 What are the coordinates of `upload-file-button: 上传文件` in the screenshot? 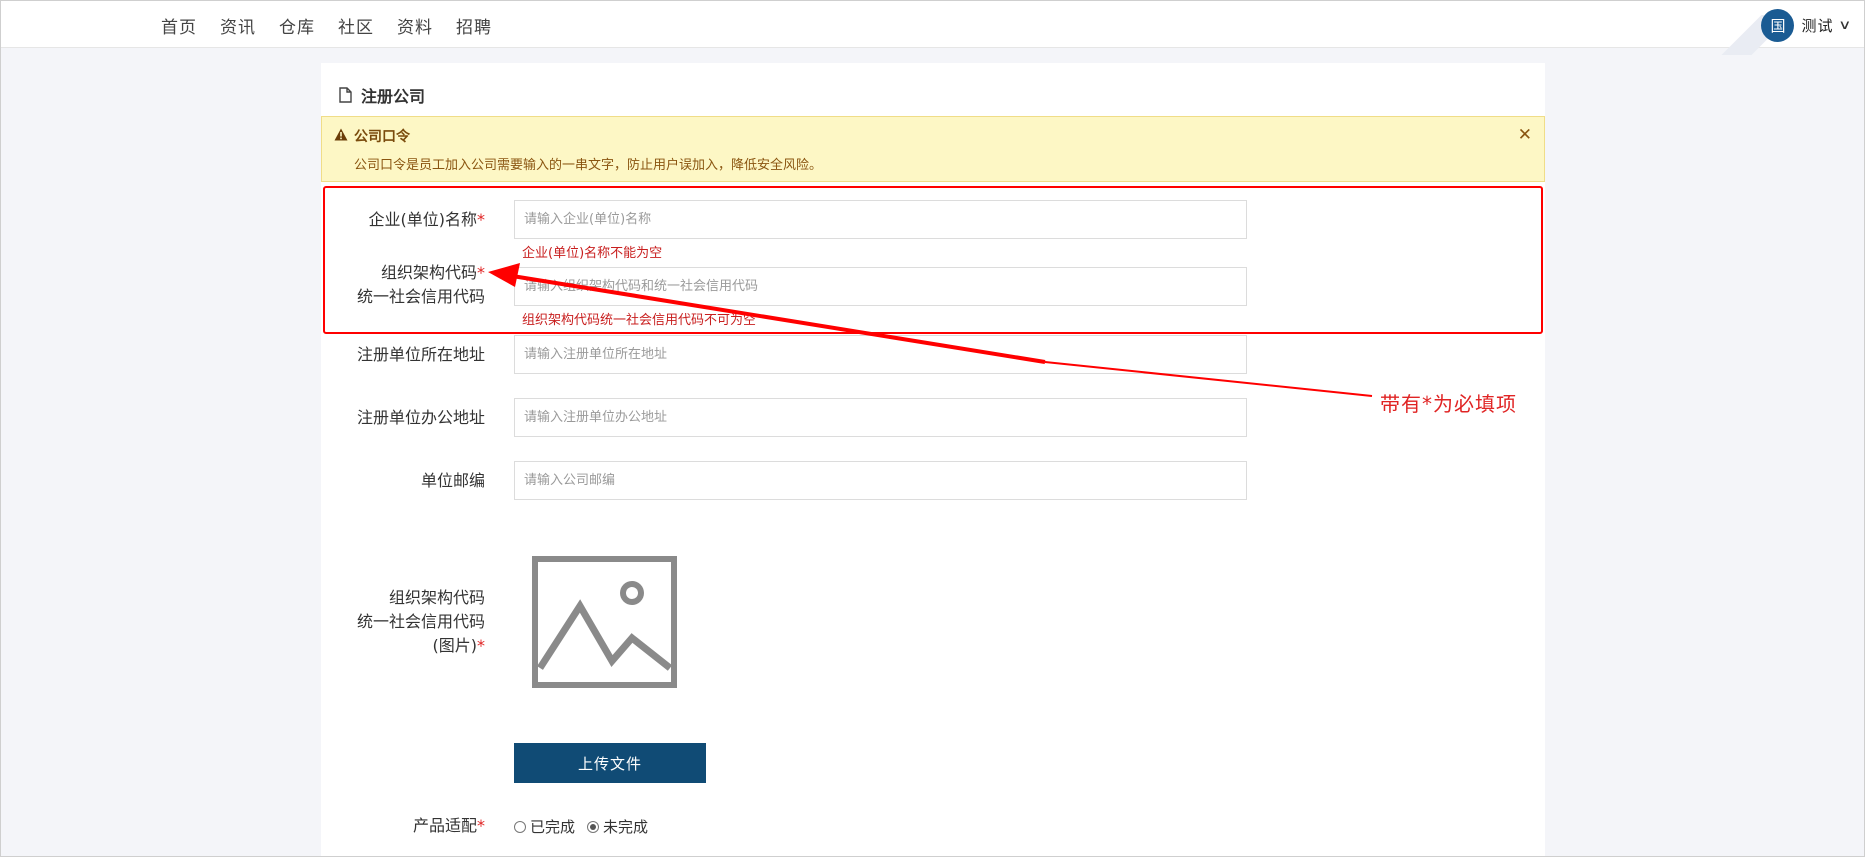 It's located at (610, 763).